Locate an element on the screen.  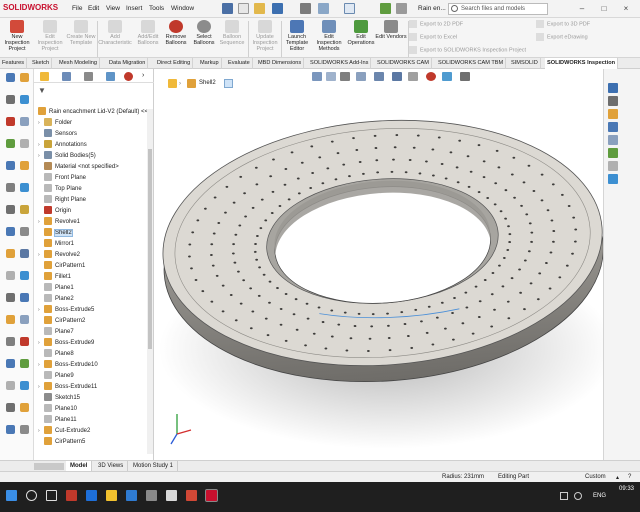
tree-item: › Folder is located at coordinates (55, 123).